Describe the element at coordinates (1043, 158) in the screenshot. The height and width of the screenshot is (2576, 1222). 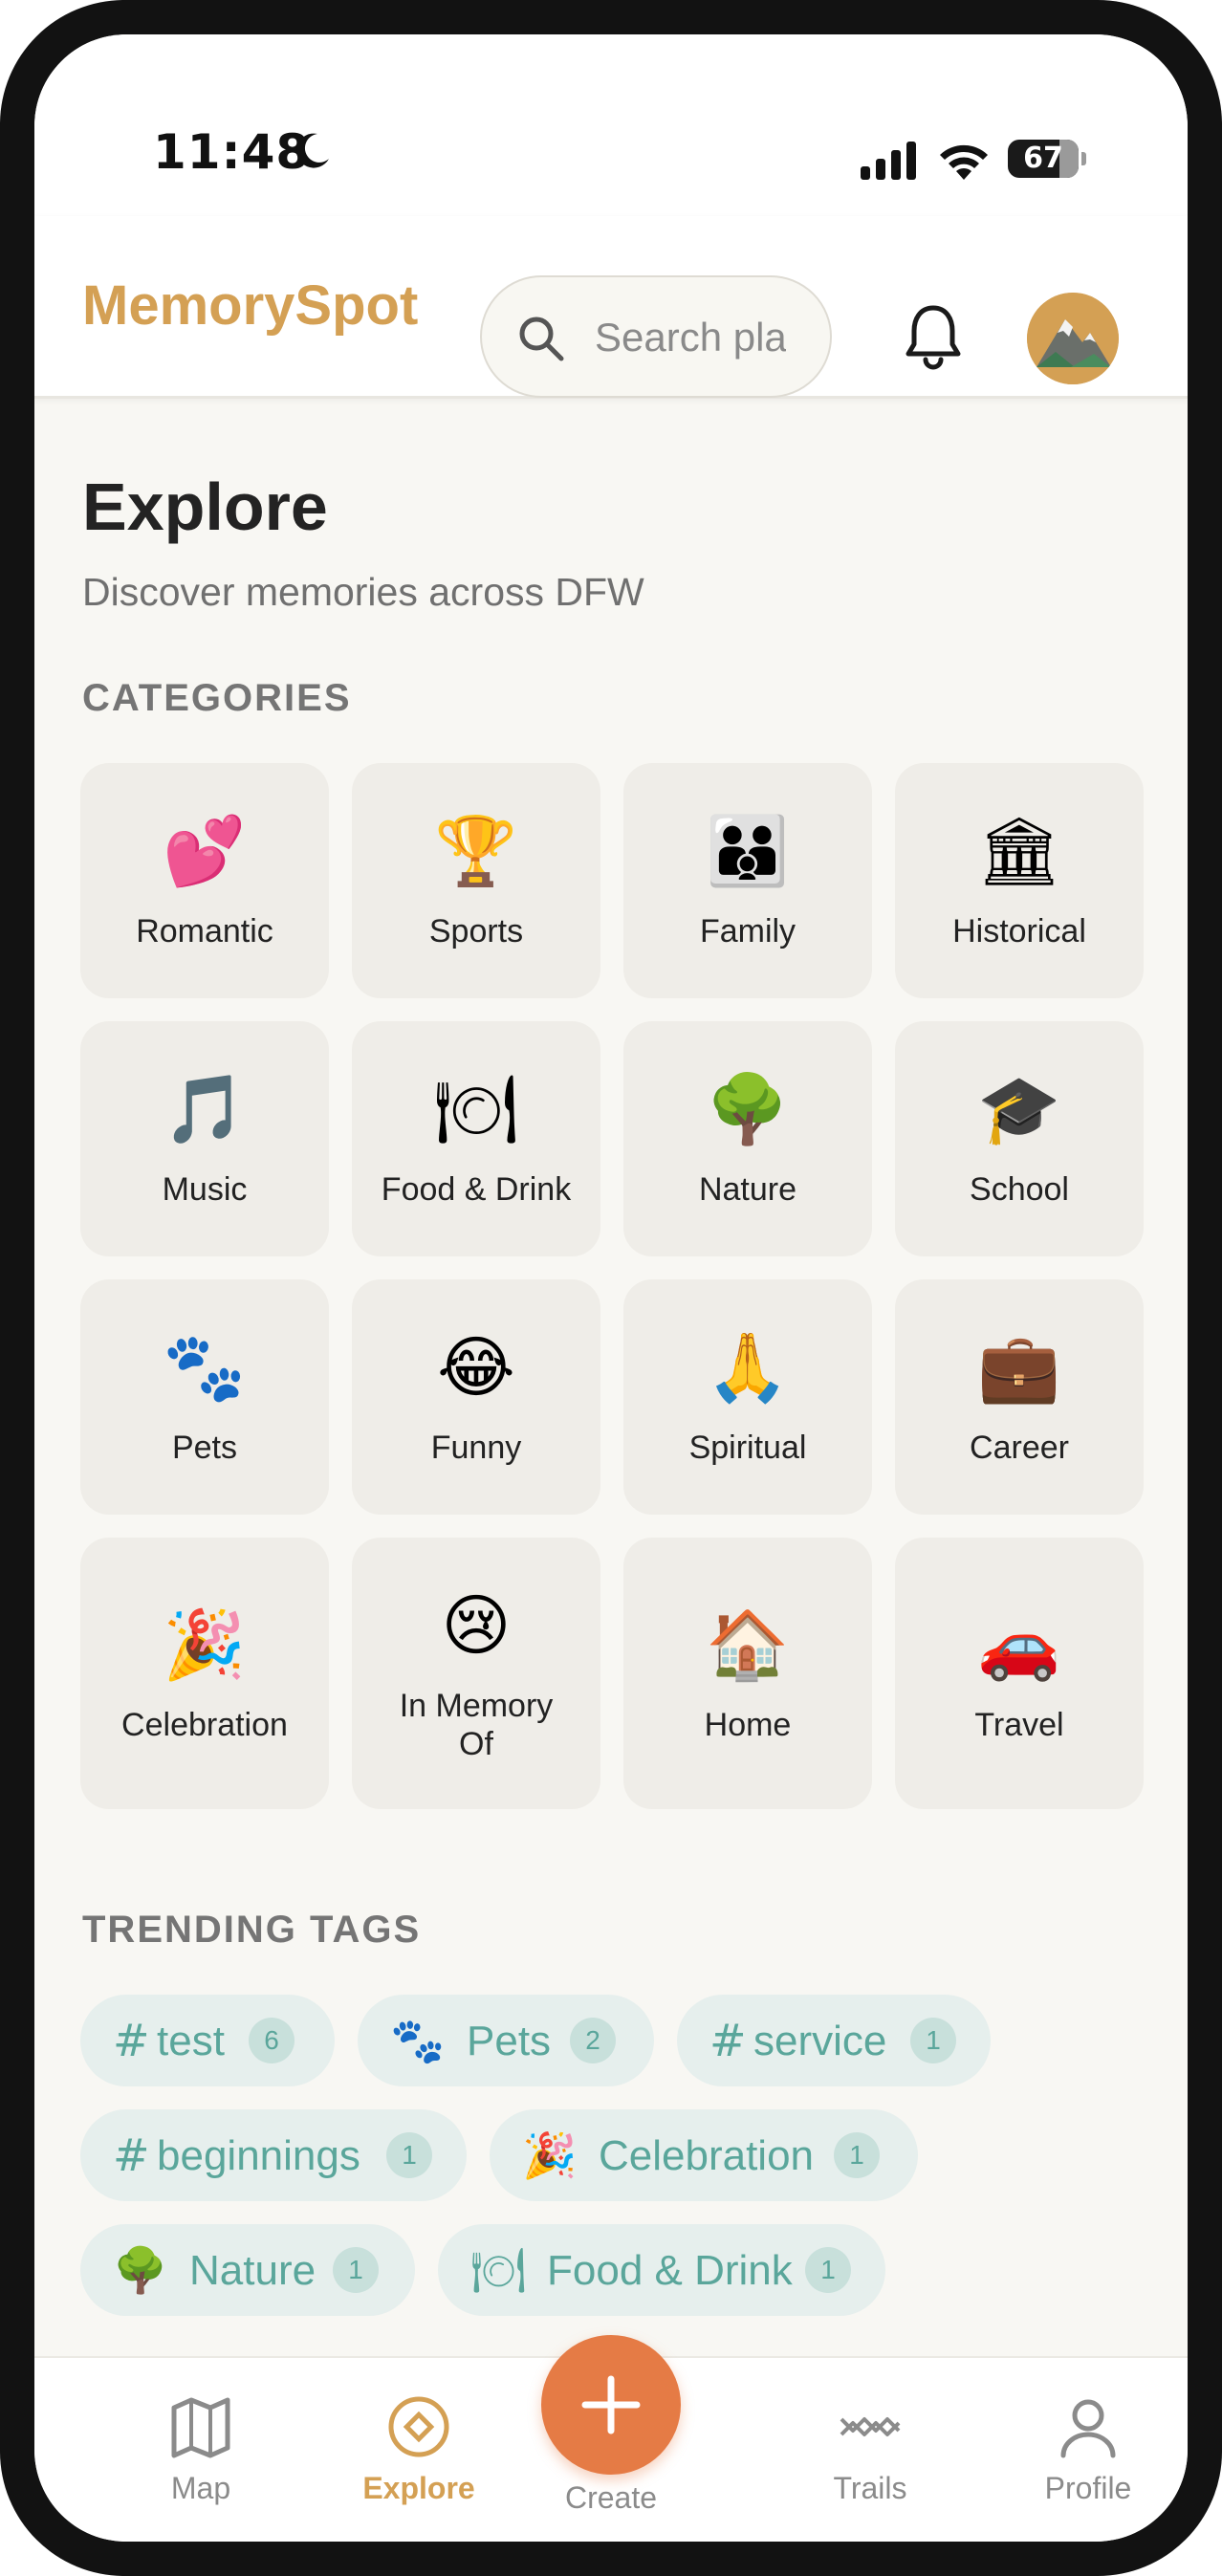
I see `battery-level: 67` at that location.